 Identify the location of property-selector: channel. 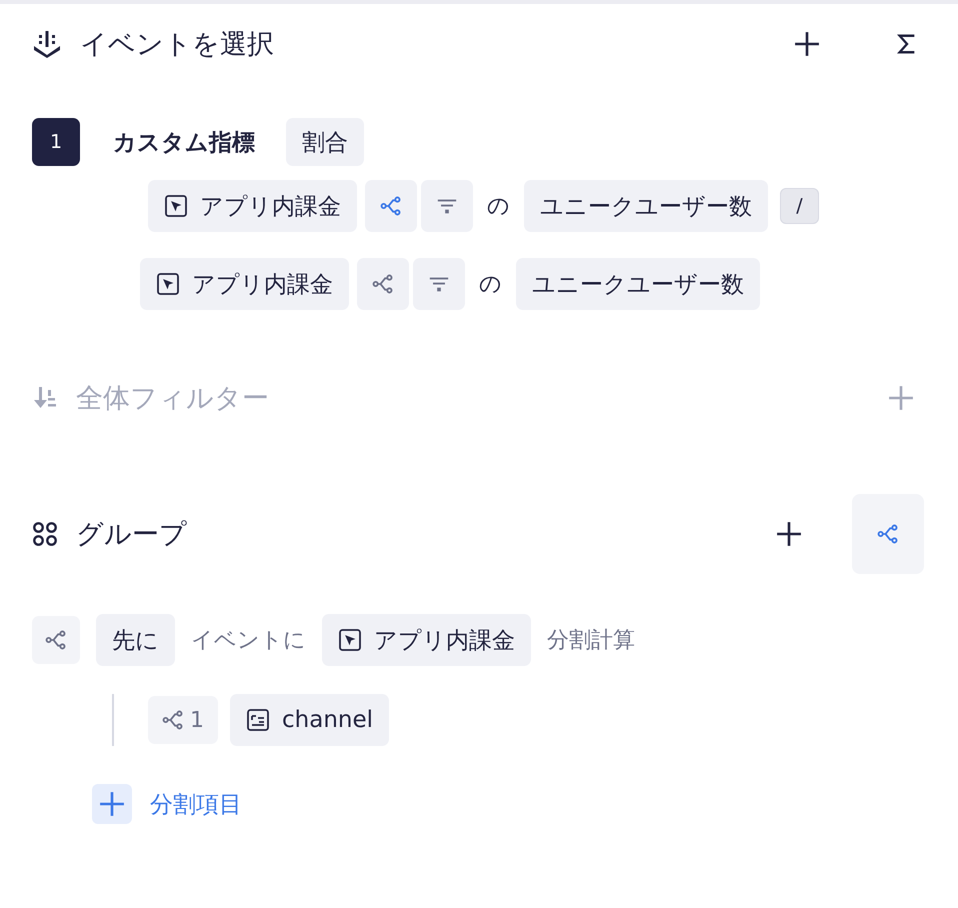
(310, 720).